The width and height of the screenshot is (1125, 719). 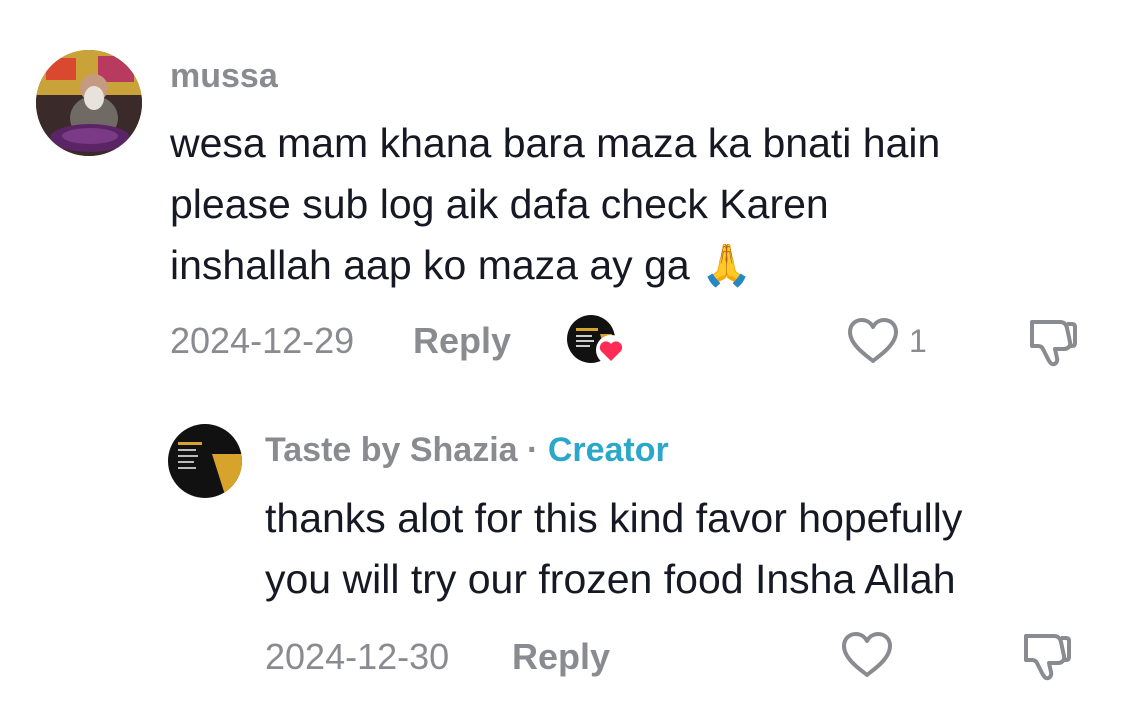 What do you see at coordinates (918, 341) in the screenshot?
I see `like-count: 1` at bounding box center [918, 341].